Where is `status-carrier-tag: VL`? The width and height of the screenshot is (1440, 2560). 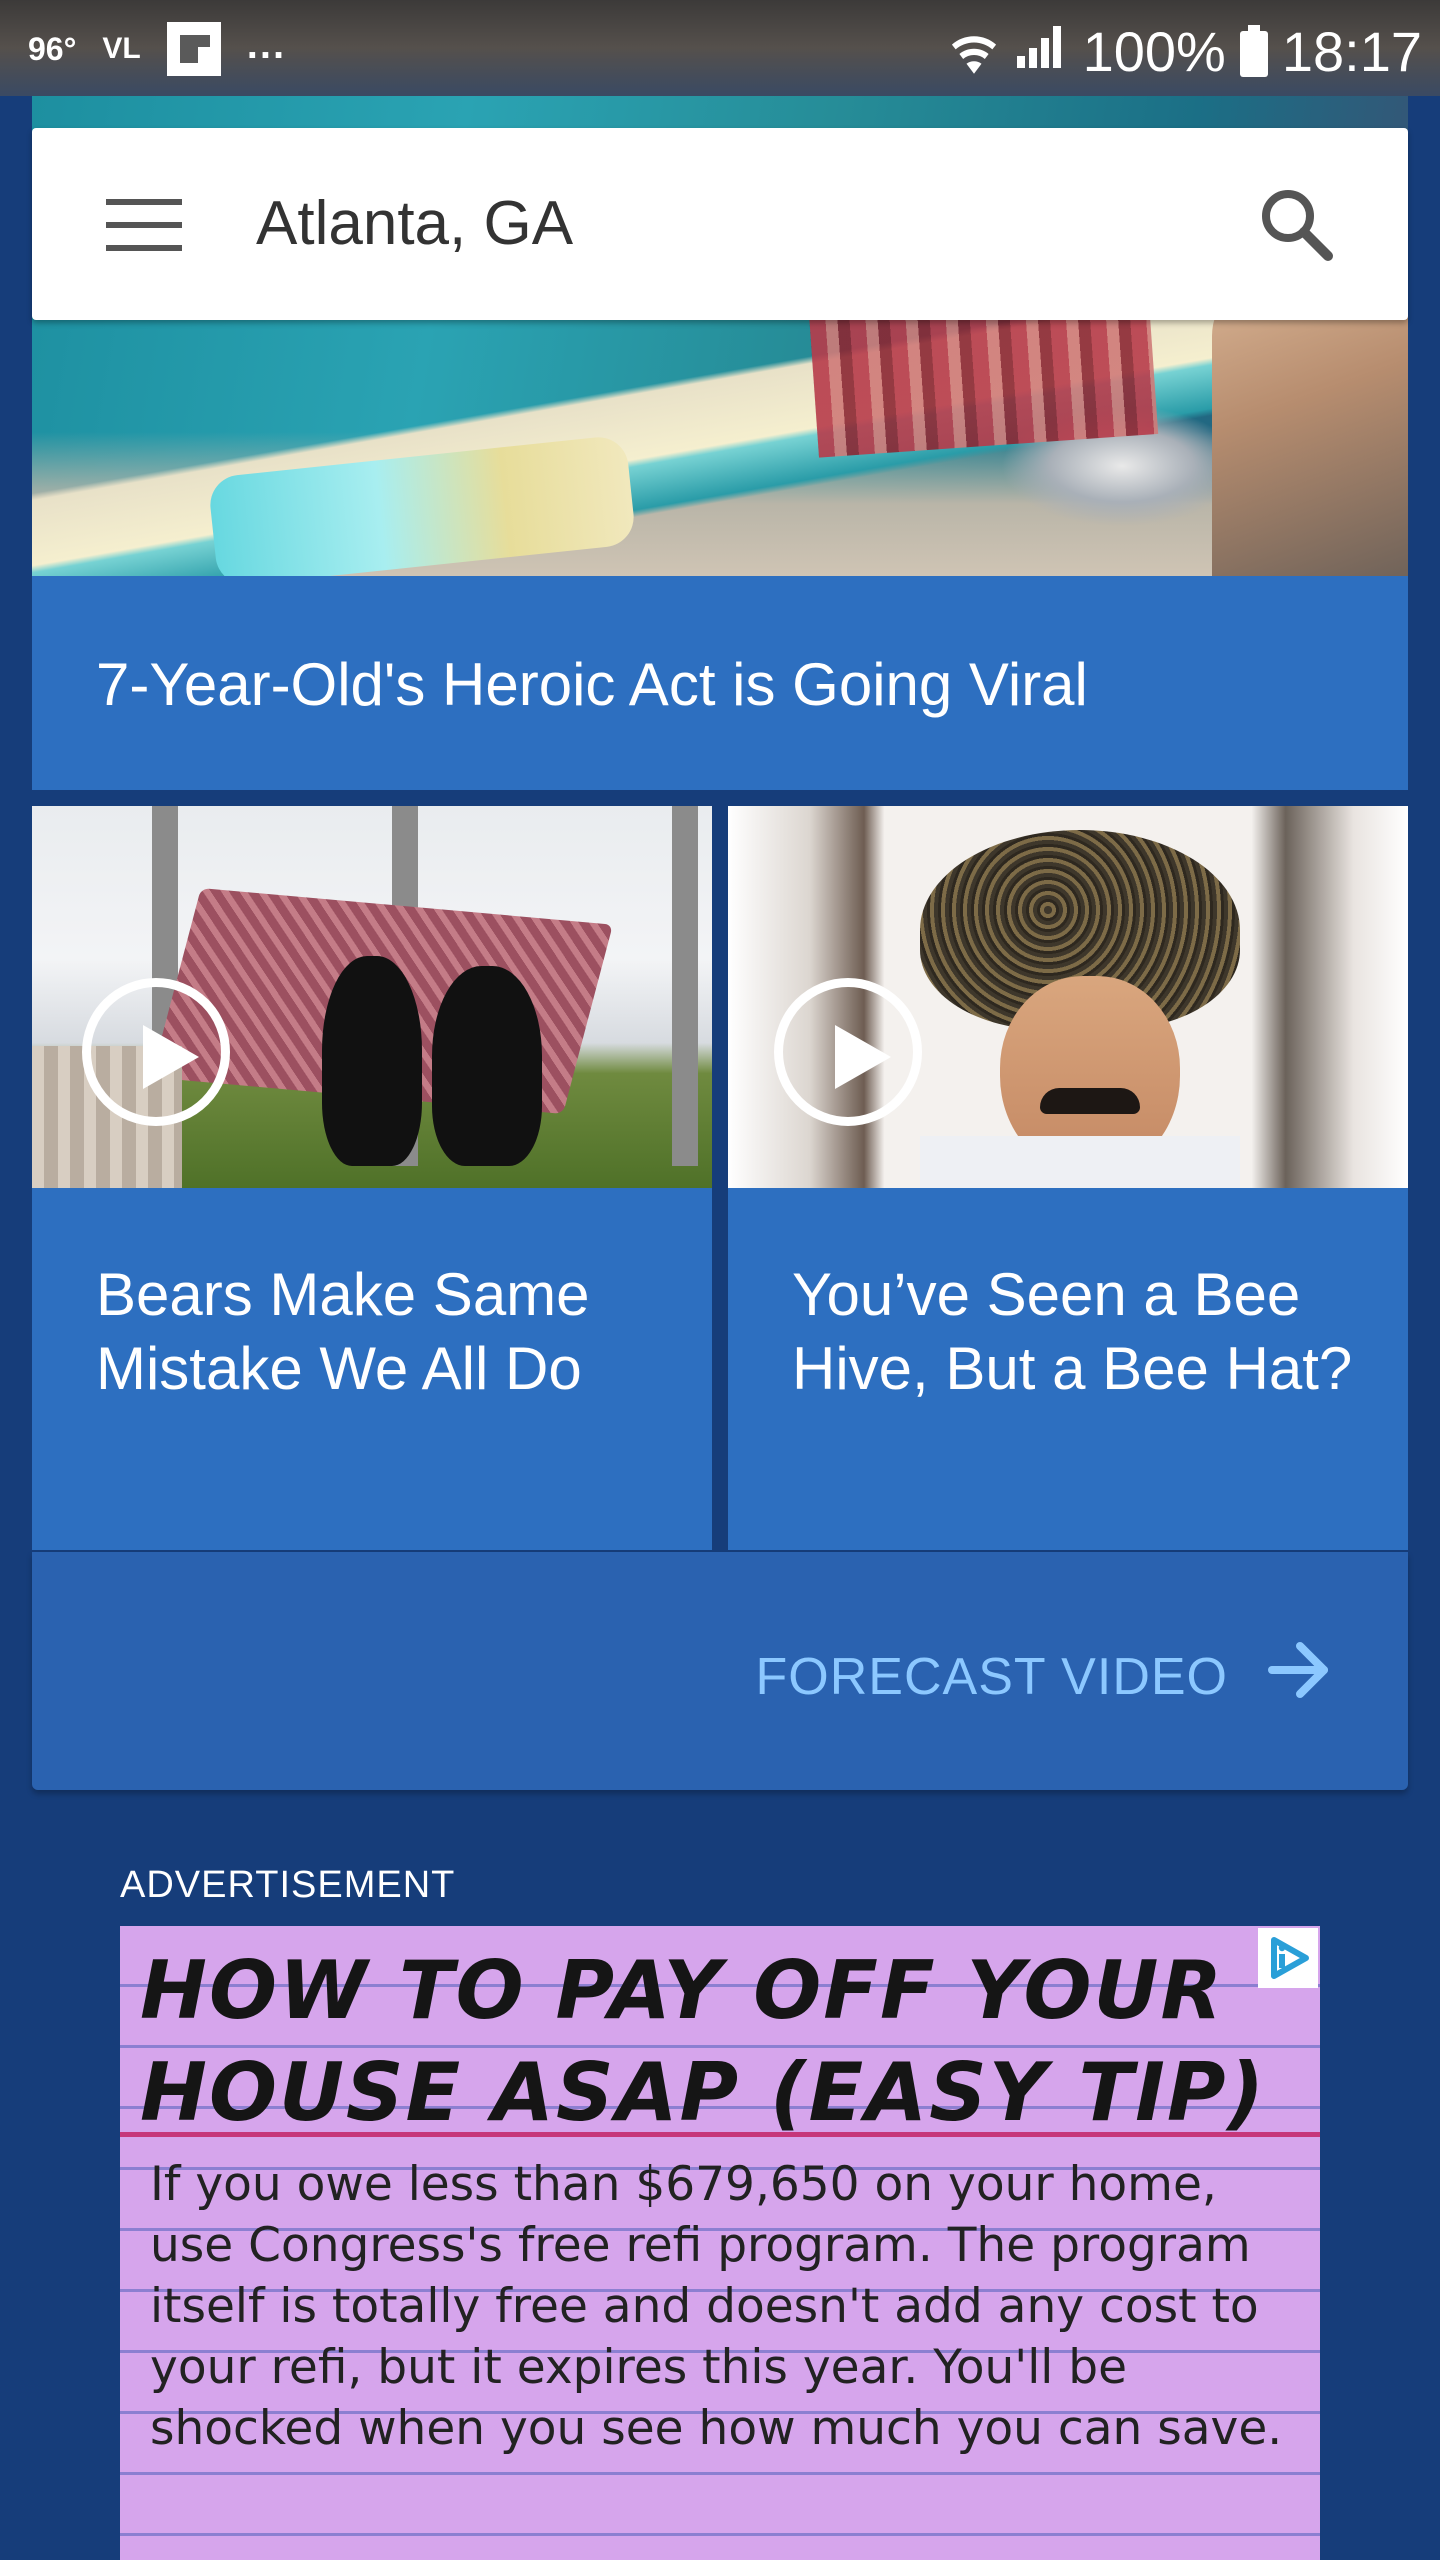 status-carrier-tag: VL is located at coordinates (121, 48).